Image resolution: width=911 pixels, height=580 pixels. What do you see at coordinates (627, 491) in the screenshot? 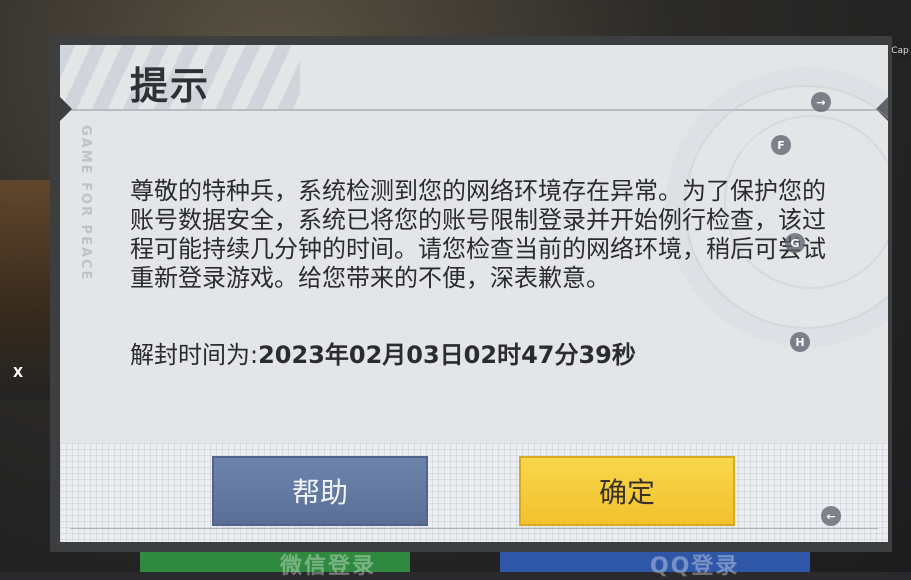
I see `confirm-button: 确定` at bounding box center [627, 491].